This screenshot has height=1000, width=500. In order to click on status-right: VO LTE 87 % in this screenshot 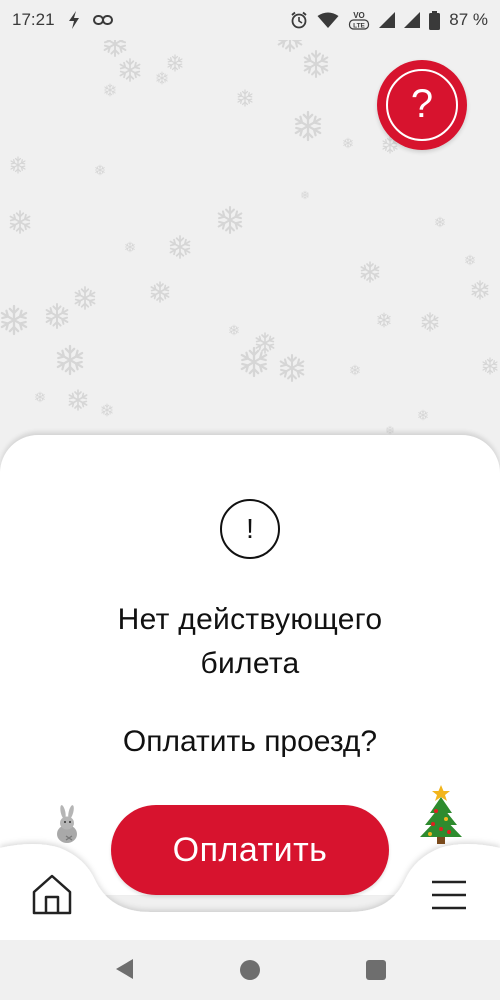, I will do `click(389, 20)`.